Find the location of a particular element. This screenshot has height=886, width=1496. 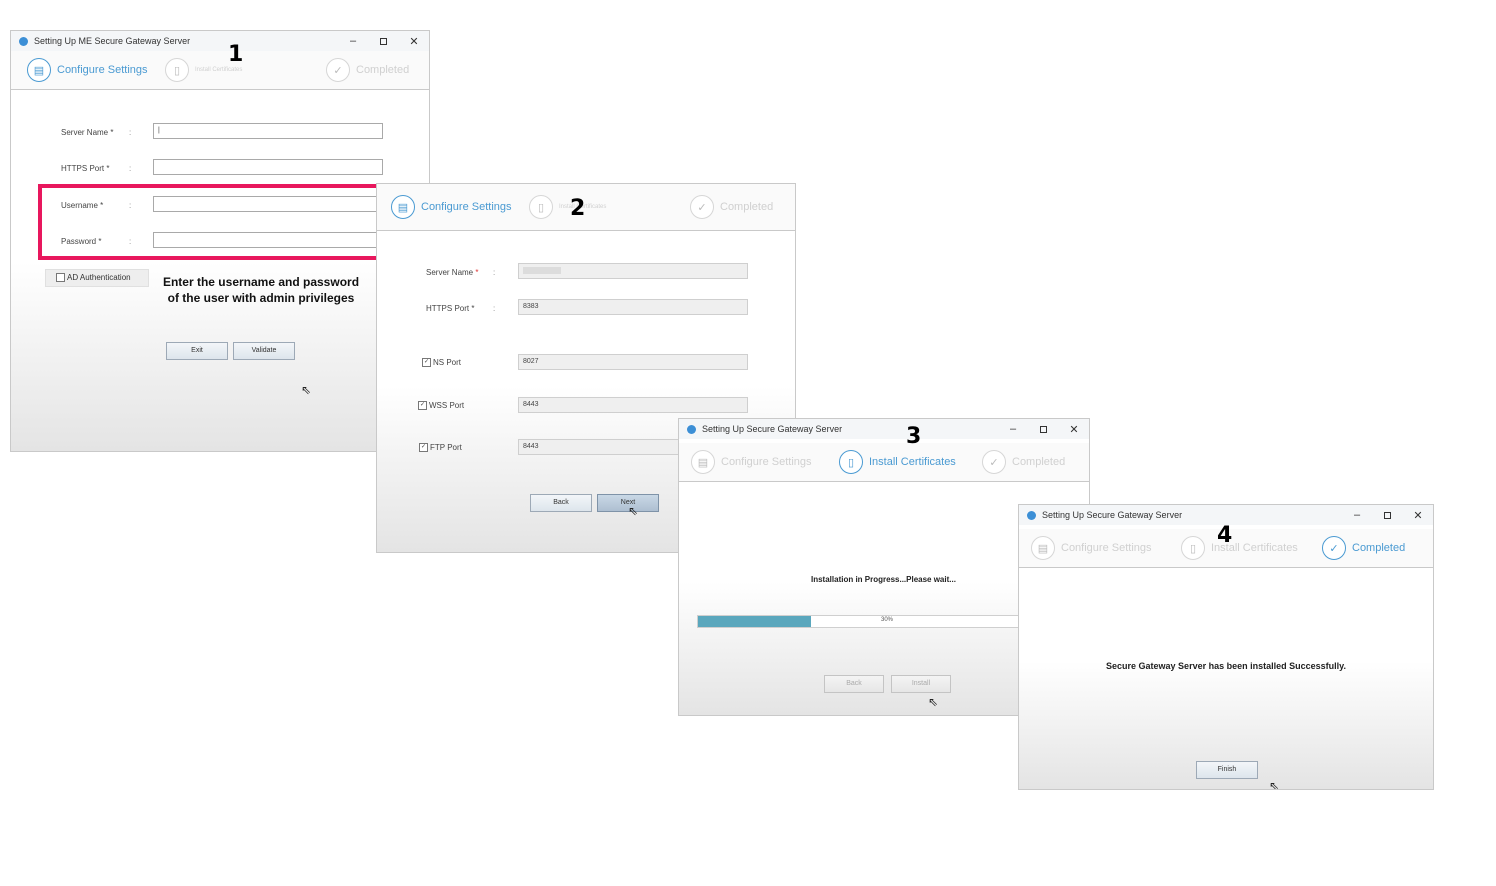

step-number-4: 4 is located at coordinates (1225, 535).